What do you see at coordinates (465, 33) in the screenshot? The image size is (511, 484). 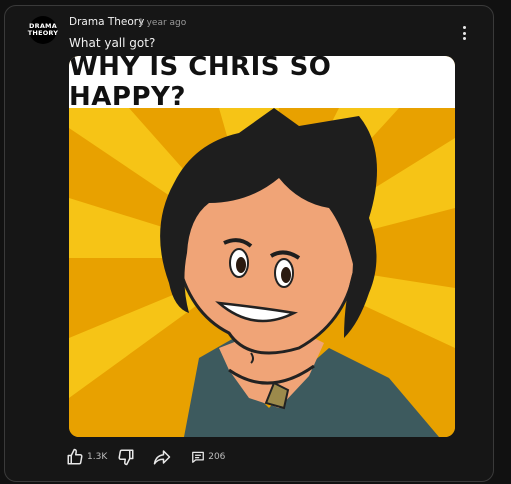 I see `more-vert-icon` at bounding box center [465, 33].